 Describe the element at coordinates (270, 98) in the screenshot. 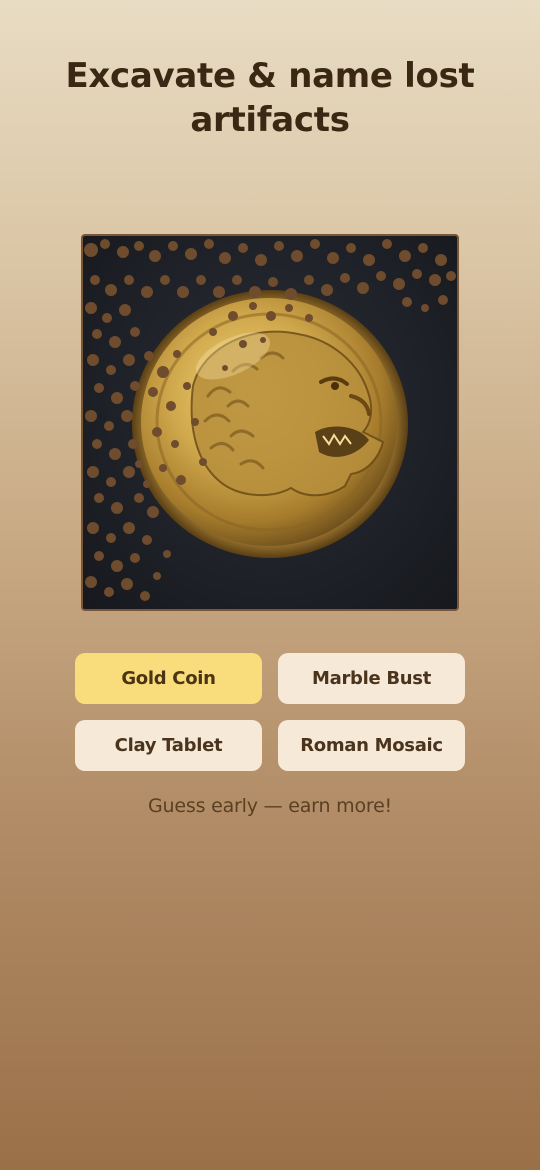

I see `page-title: Excavate & name lost artifacts` at that location.